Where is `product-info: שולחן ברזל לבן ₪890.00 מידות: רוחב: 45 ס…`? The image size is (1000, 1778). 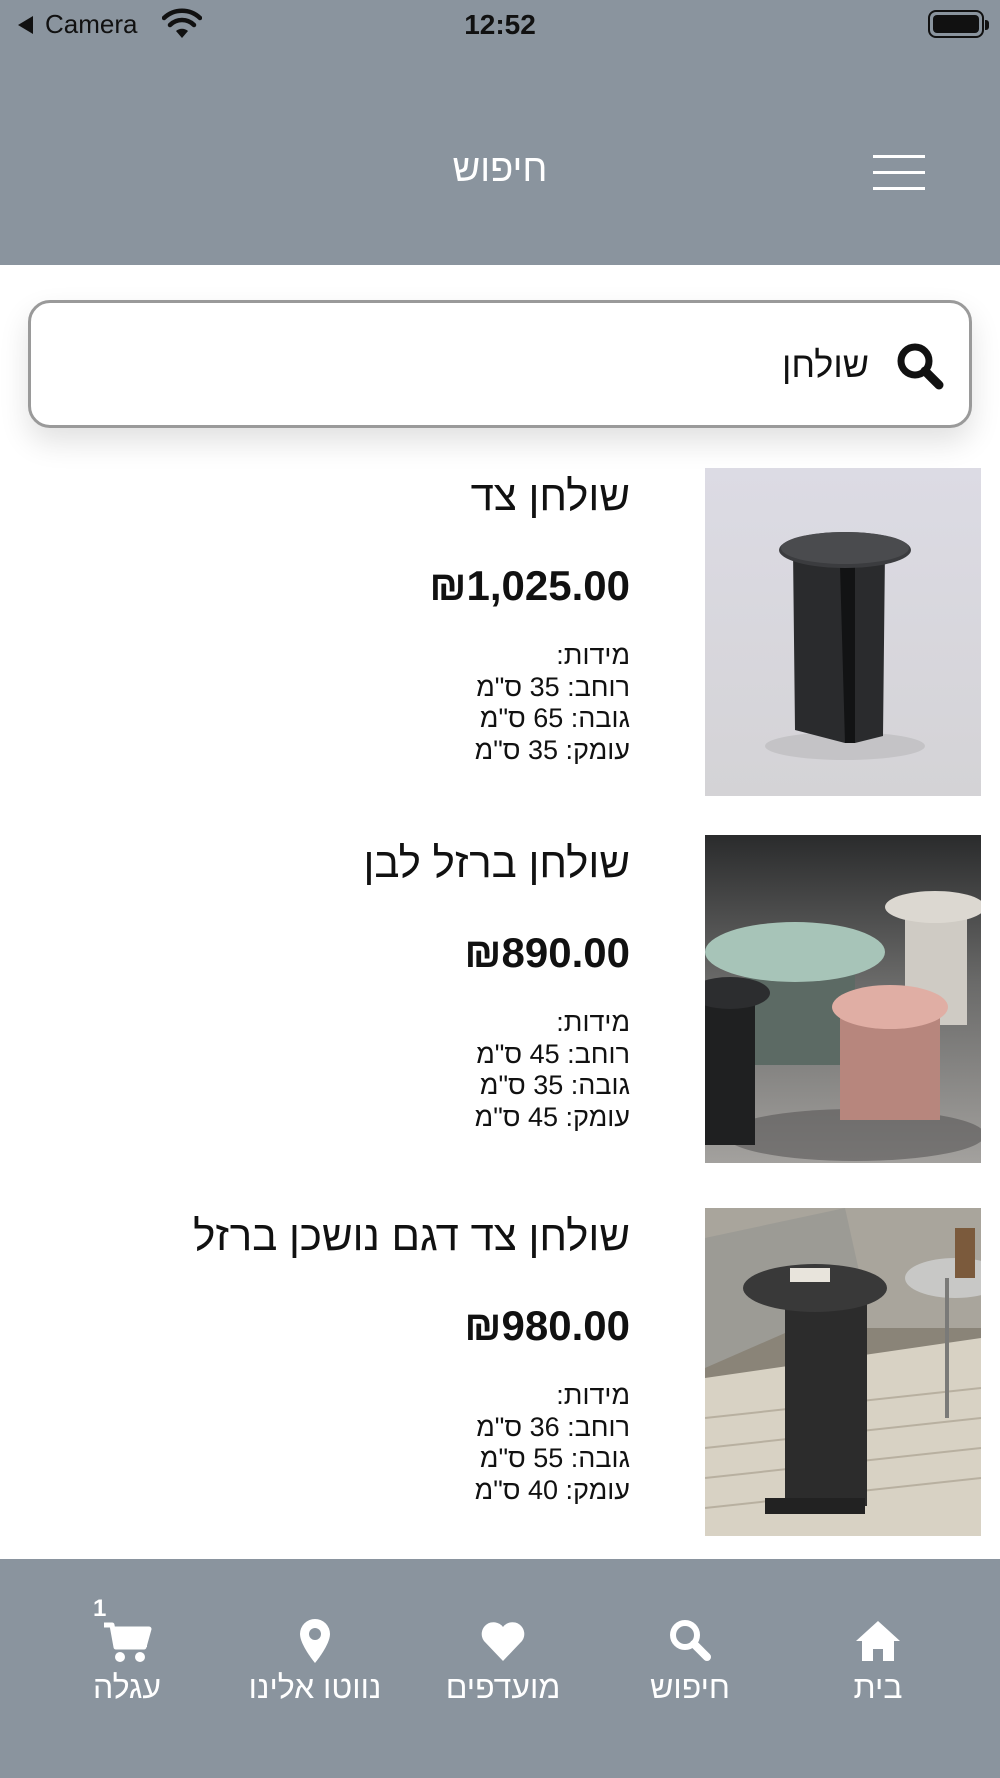 product-info: שולחן ברזל לבן ₪890.00 מידות: רוחב: 45 ס… is located at coordinates (330, 984).